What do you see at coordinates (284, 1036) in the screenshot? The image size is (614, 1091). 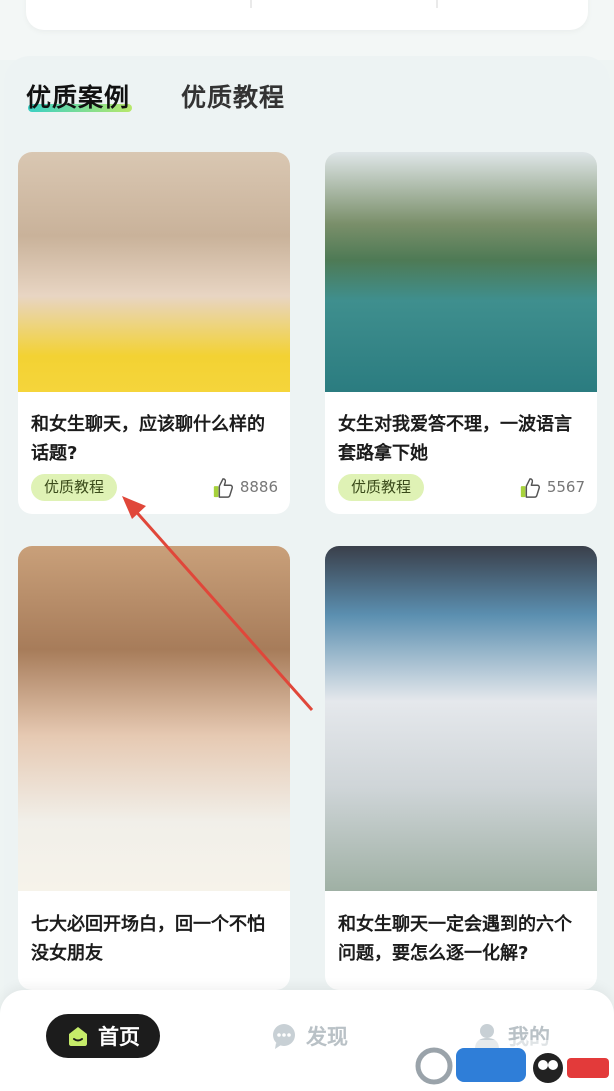 I see `chat-bubble-icon` at bounding box center [284, 1036].